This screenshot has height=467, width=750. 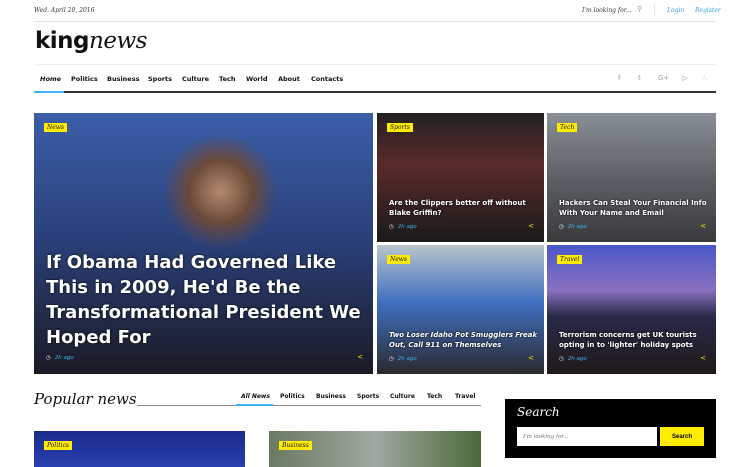 I want to click on nav-business: Business, so click(x=123, y=79).